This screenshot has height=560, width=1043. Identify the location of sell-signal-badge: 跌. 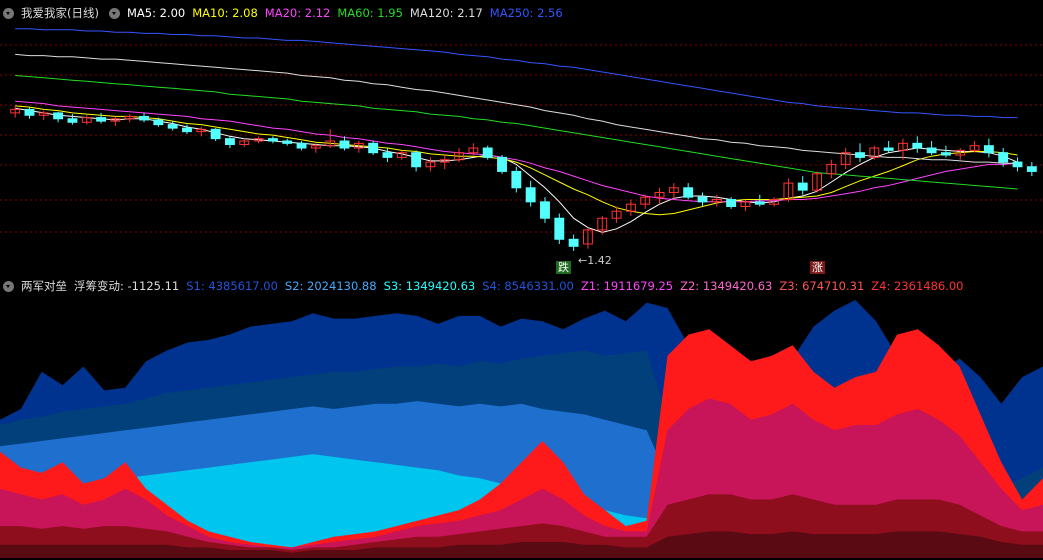
(563, 267).